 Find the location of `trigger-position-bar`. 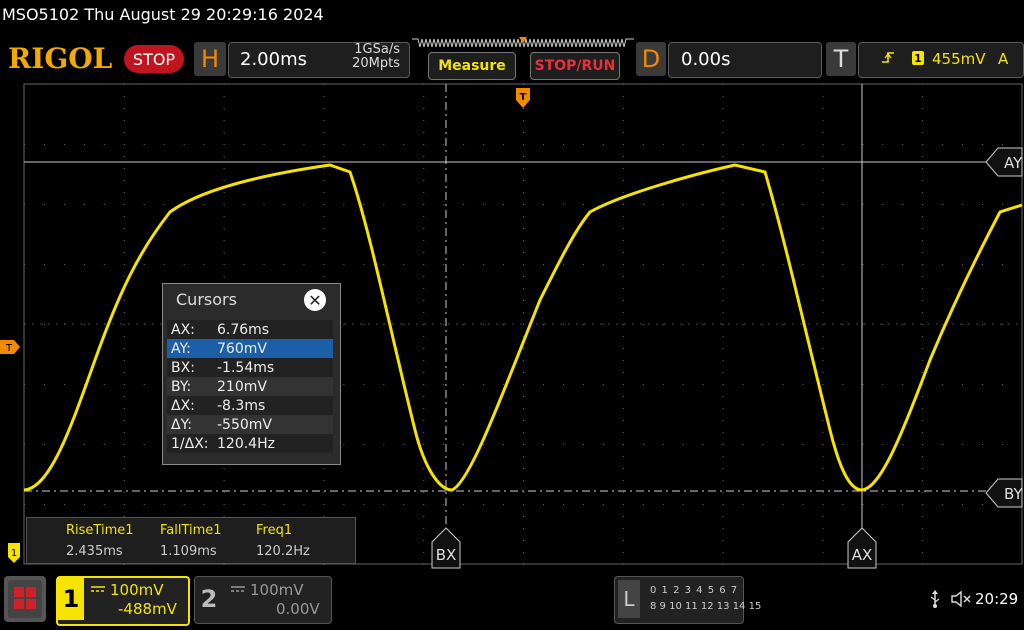

trigger-position-bar is located at coordinates (523, 42).